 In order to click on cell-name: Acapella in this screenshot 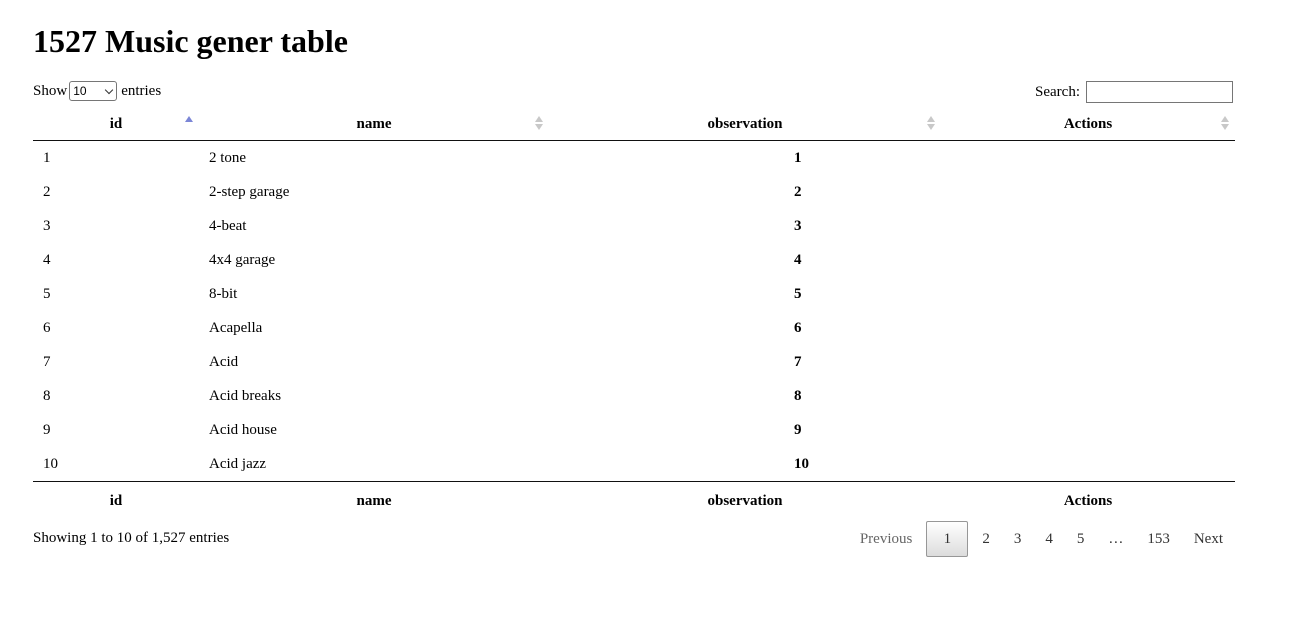, I will do `click(236, 327)`.